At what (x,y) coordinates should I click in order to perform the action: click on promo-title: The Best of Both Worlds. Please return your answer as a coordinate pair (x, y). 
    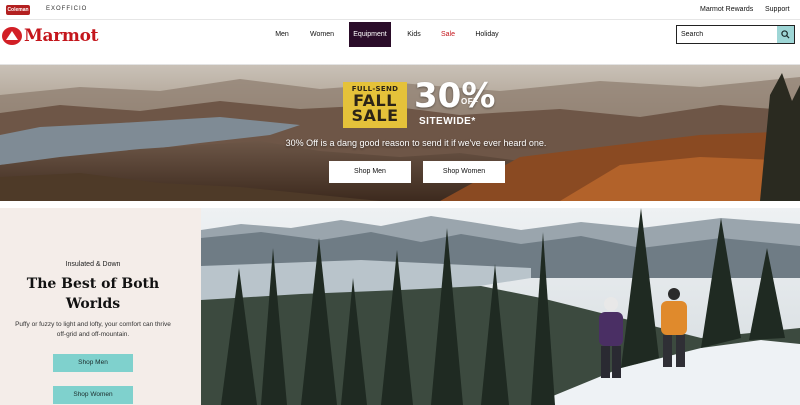
    Looking at the image, I should click on (93, 294).